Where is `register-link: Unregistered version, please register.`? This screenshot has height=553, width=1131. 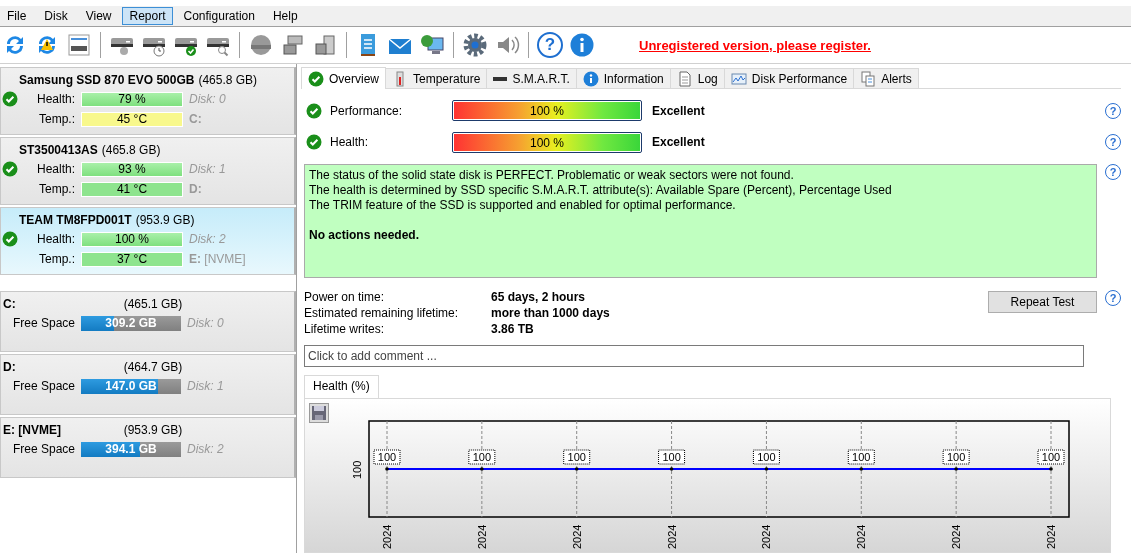 register-link: Unregistered version, please register. is located at coordinates (755, 45).